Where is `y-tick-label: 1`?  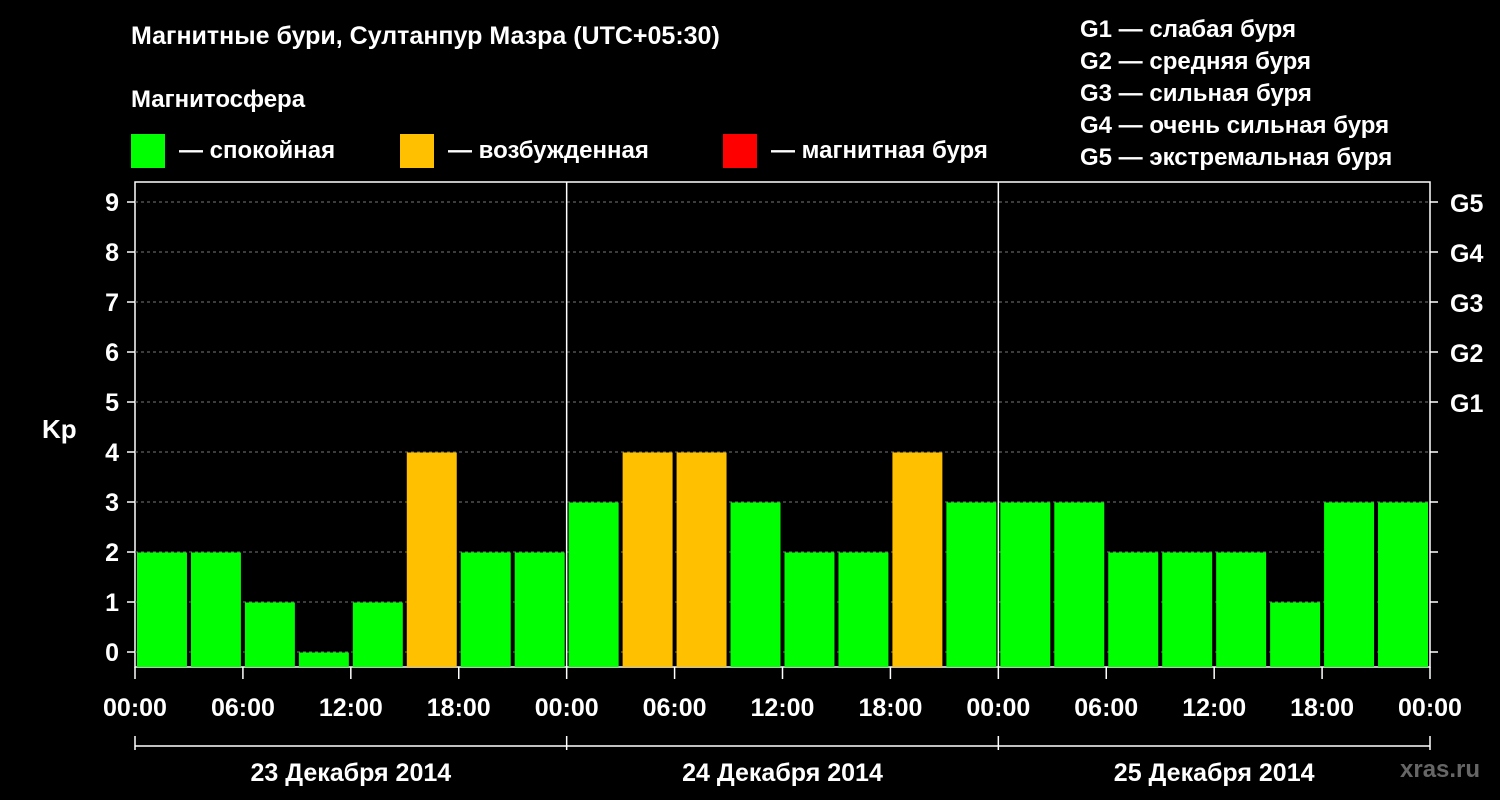 y-tick-label: 1 is located at coordinates (112, 603).